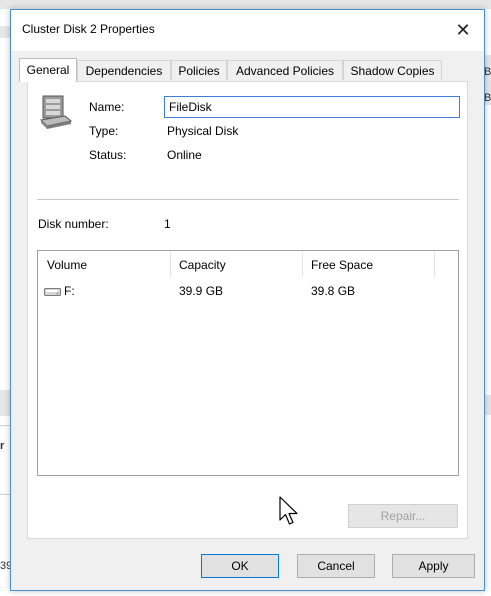 The image size is (491, 596). What do you see at coordinates (88, 29) in the screenshot?
I see `dialog-title: Cluster Disk 2 Properties` at bounding box center [88, 29].